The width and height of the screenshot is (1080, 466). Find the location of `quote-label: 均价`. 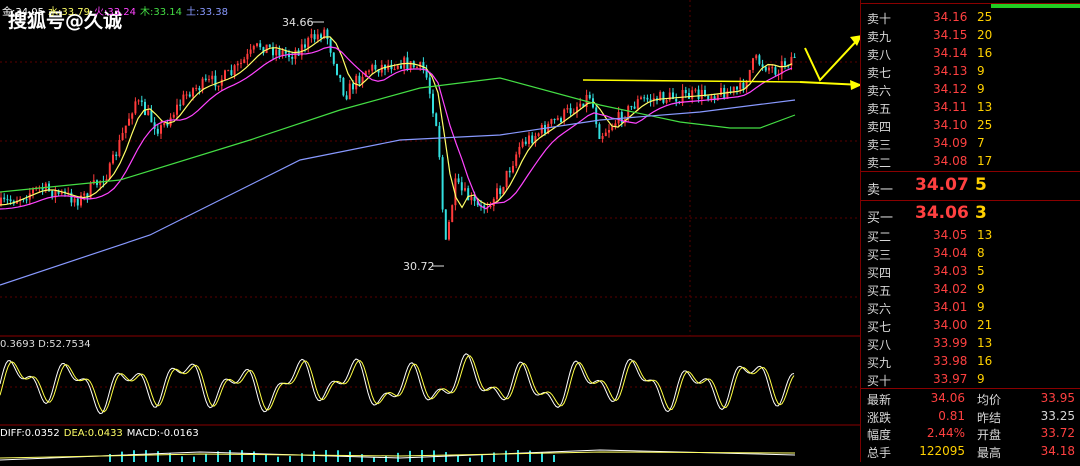

quote-label: 均价 is located at coordinates (989, 400).